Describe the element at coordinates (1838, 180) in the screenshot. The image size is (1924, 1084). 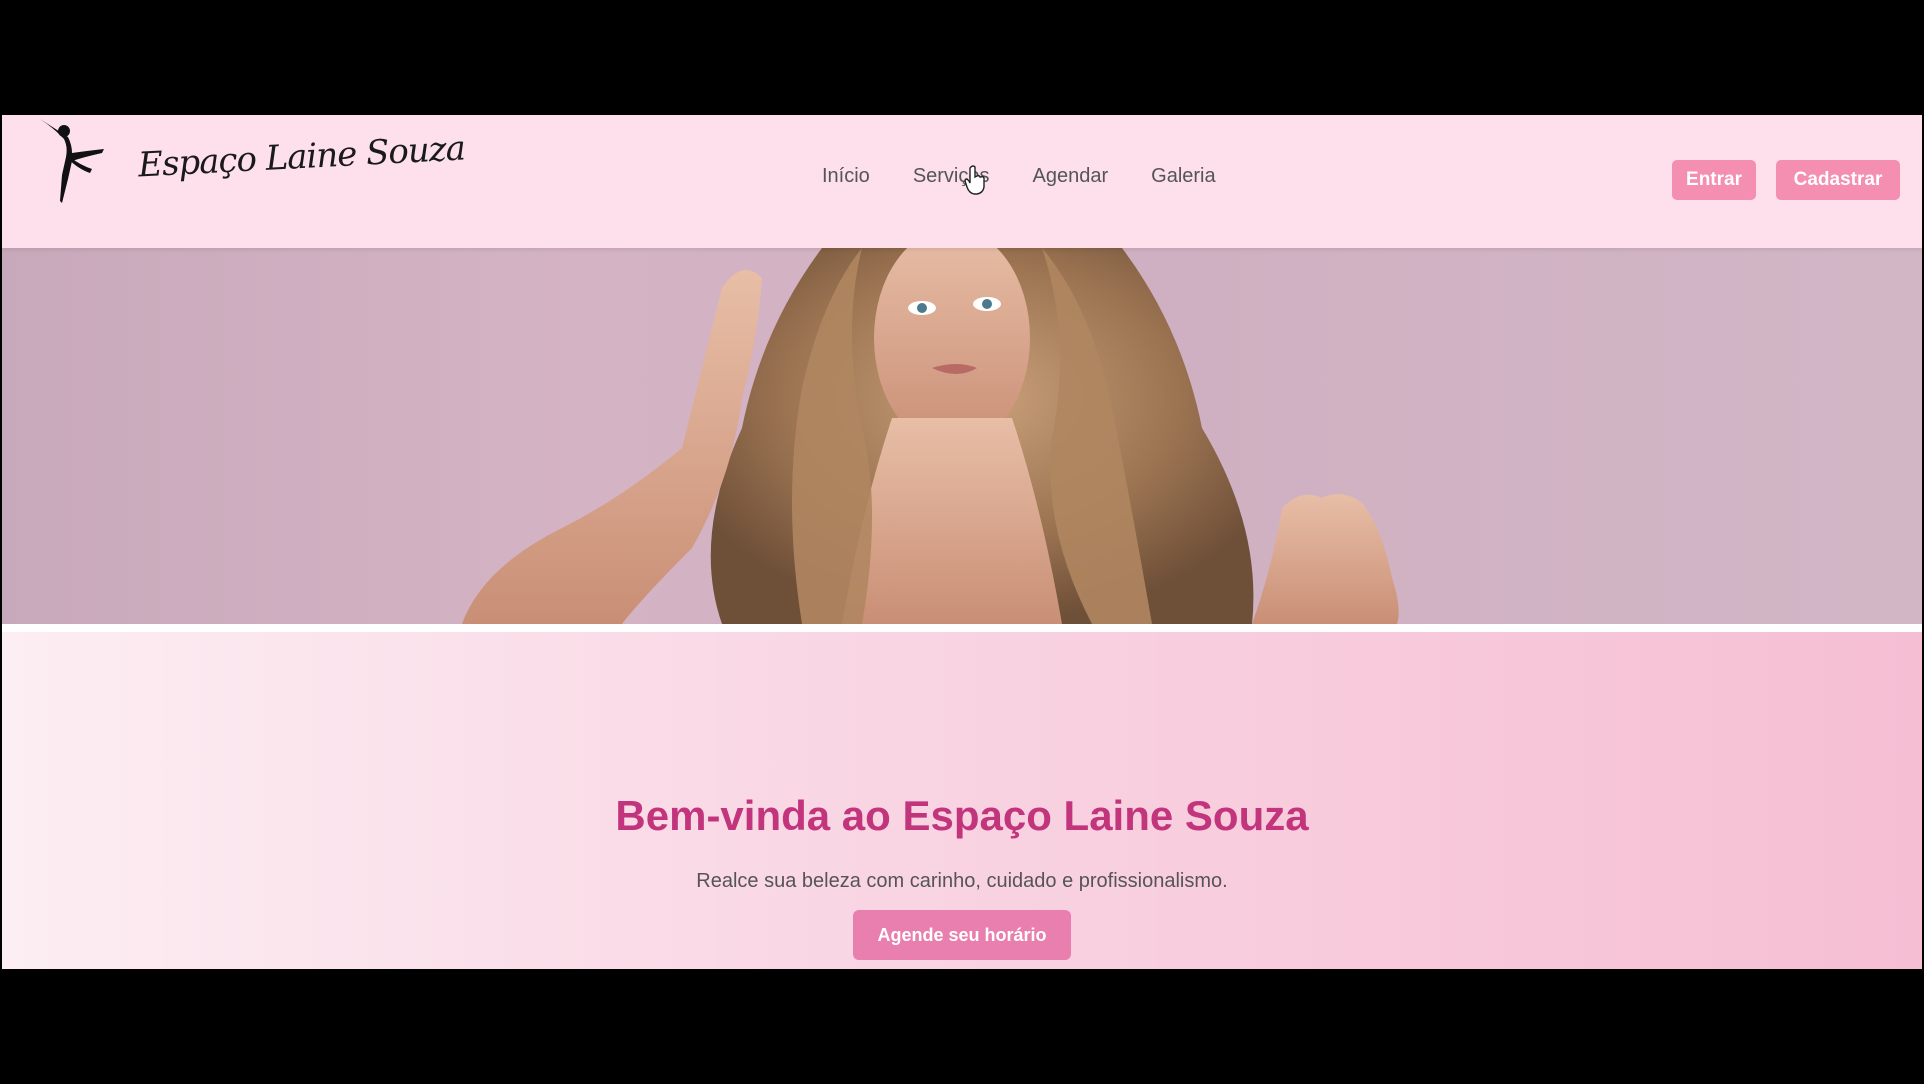
I see `signup-button: Cadastrar` at that location.